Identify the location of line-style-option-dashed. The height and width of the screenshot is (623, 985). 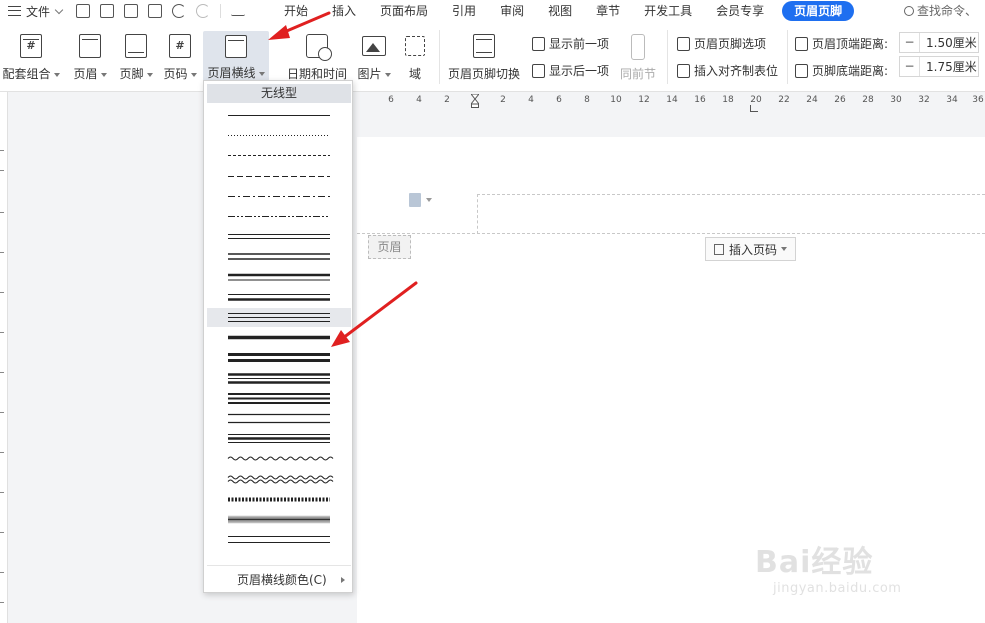
(279, 176).